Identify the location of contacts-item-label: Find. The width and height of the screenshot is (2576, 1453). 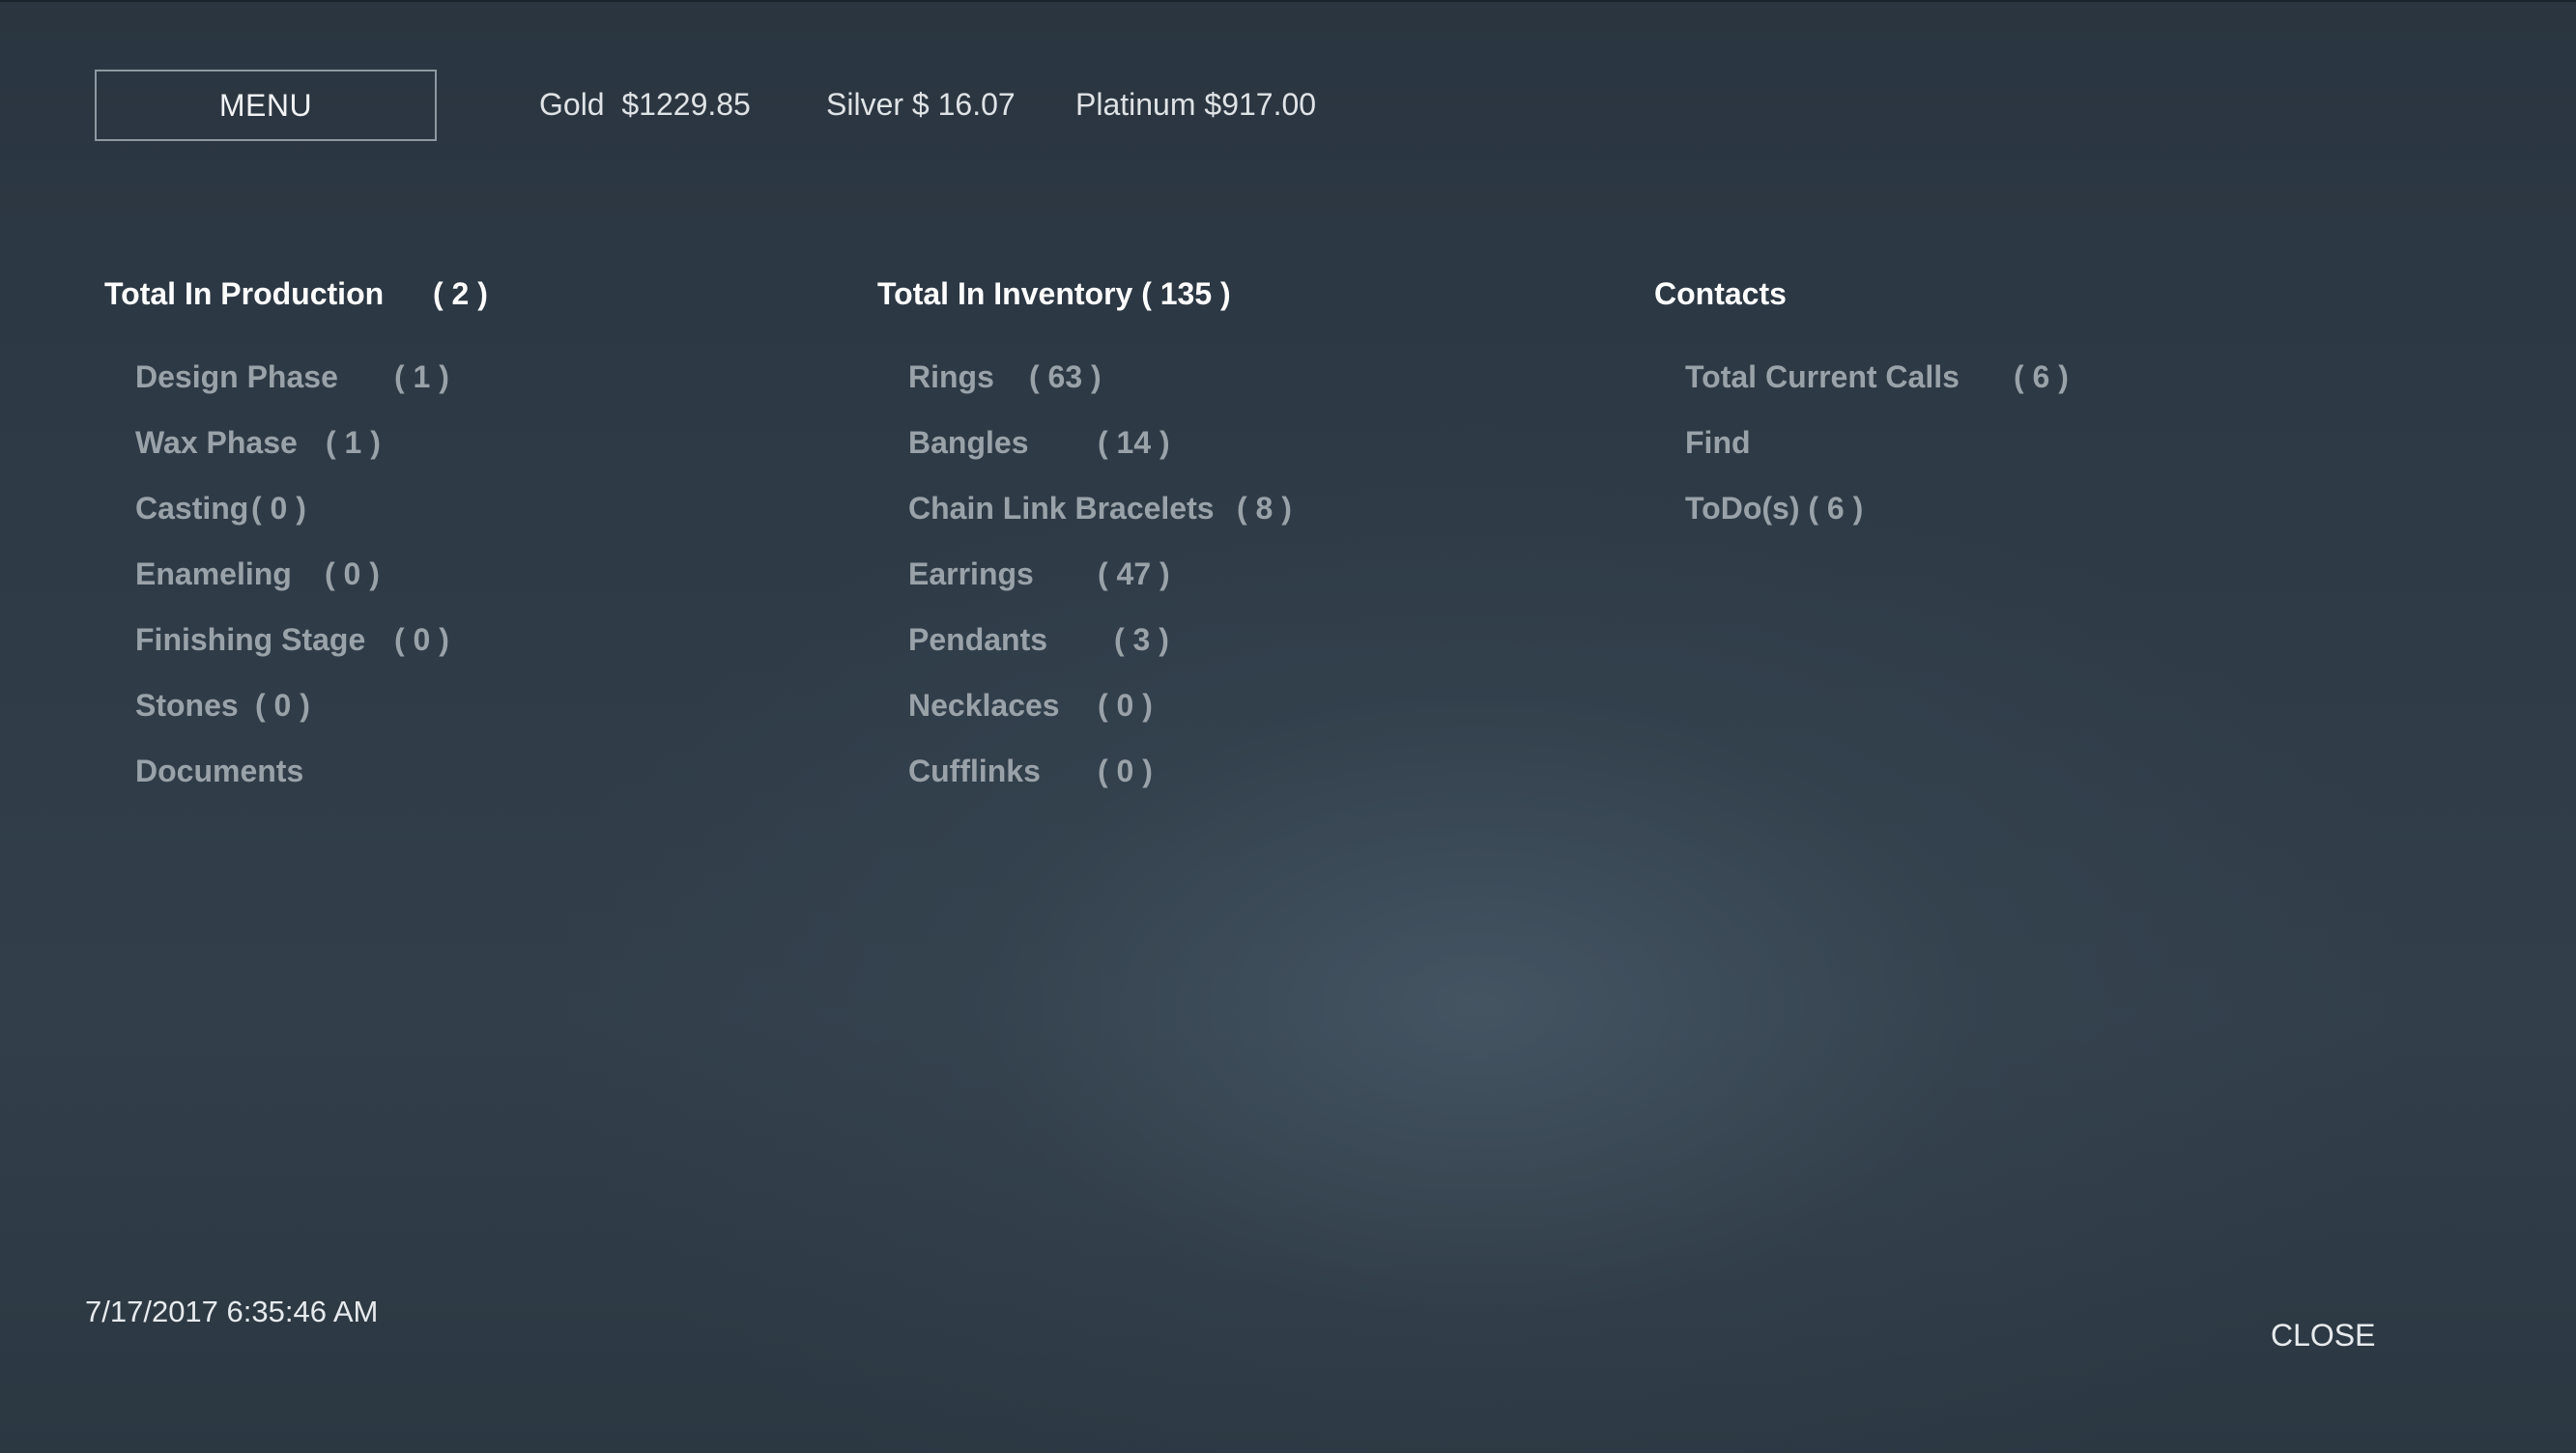
(1718, 442).